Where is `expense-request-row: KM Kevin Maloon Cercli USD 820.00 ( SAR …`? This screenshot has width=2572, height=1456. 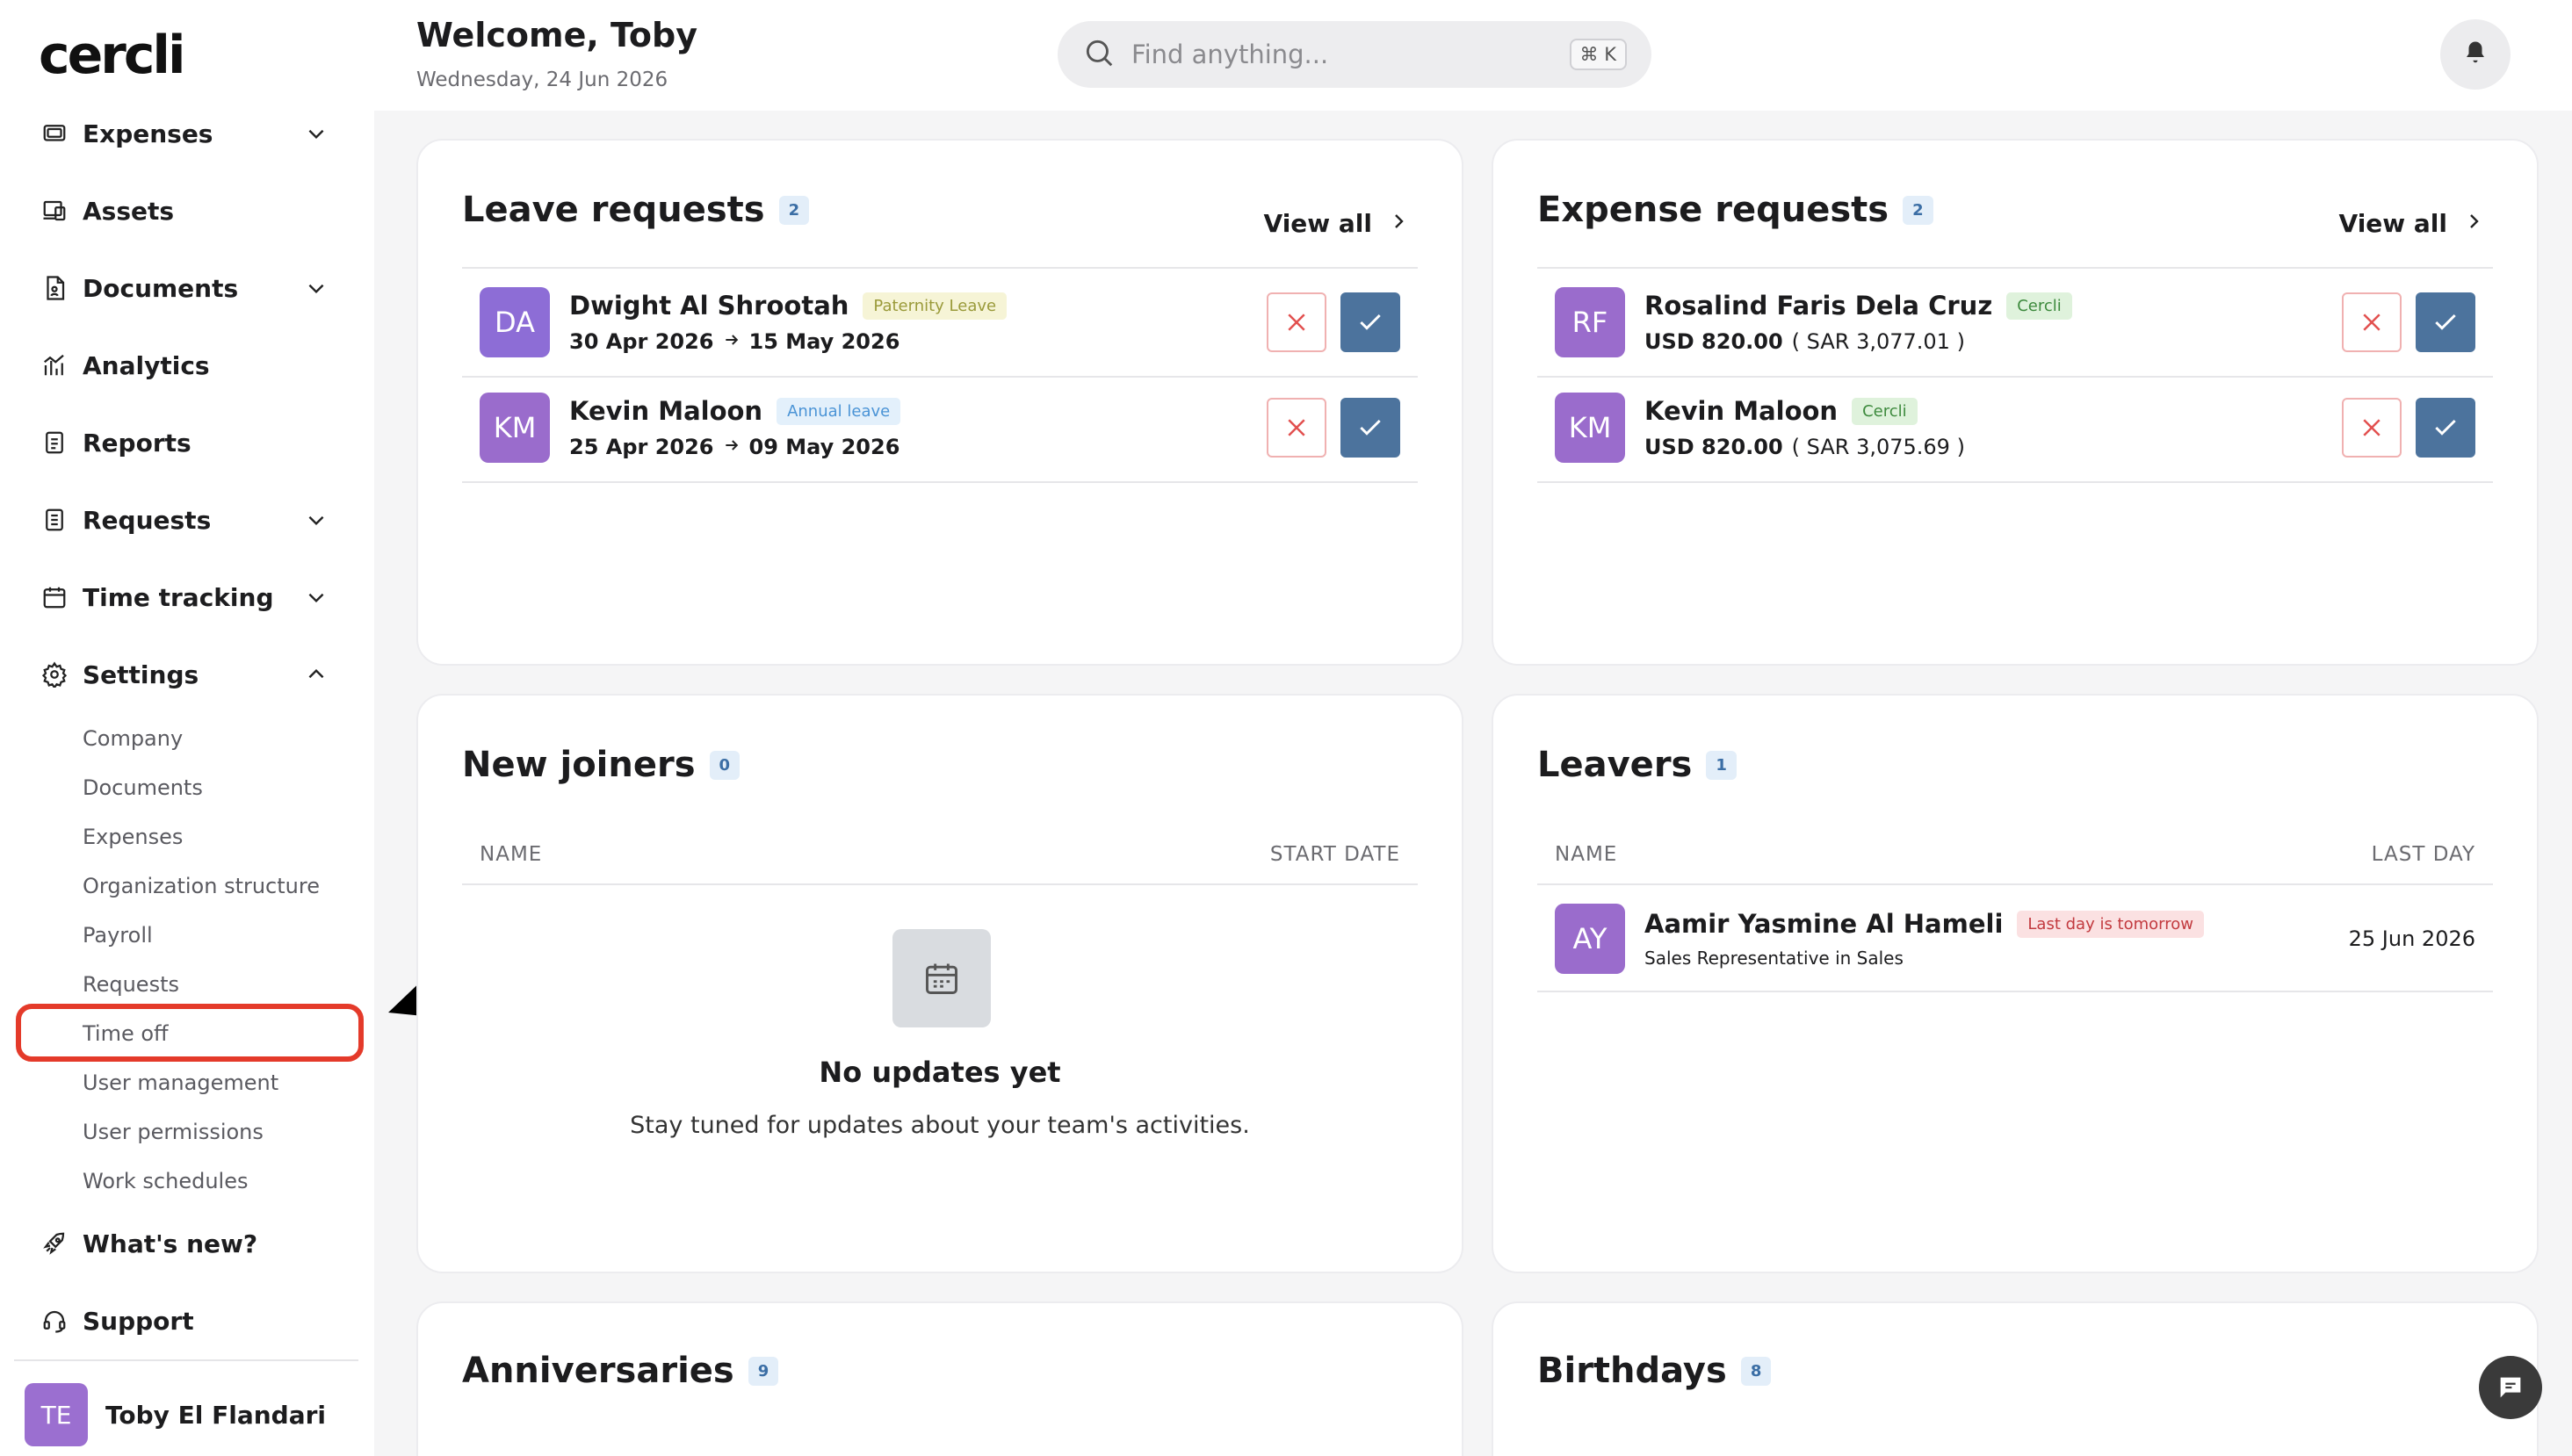 expense-request-row: KM Kevin Maloon Cercli USD 820.00 ( SAR … is located at coordinates (2015, 427).